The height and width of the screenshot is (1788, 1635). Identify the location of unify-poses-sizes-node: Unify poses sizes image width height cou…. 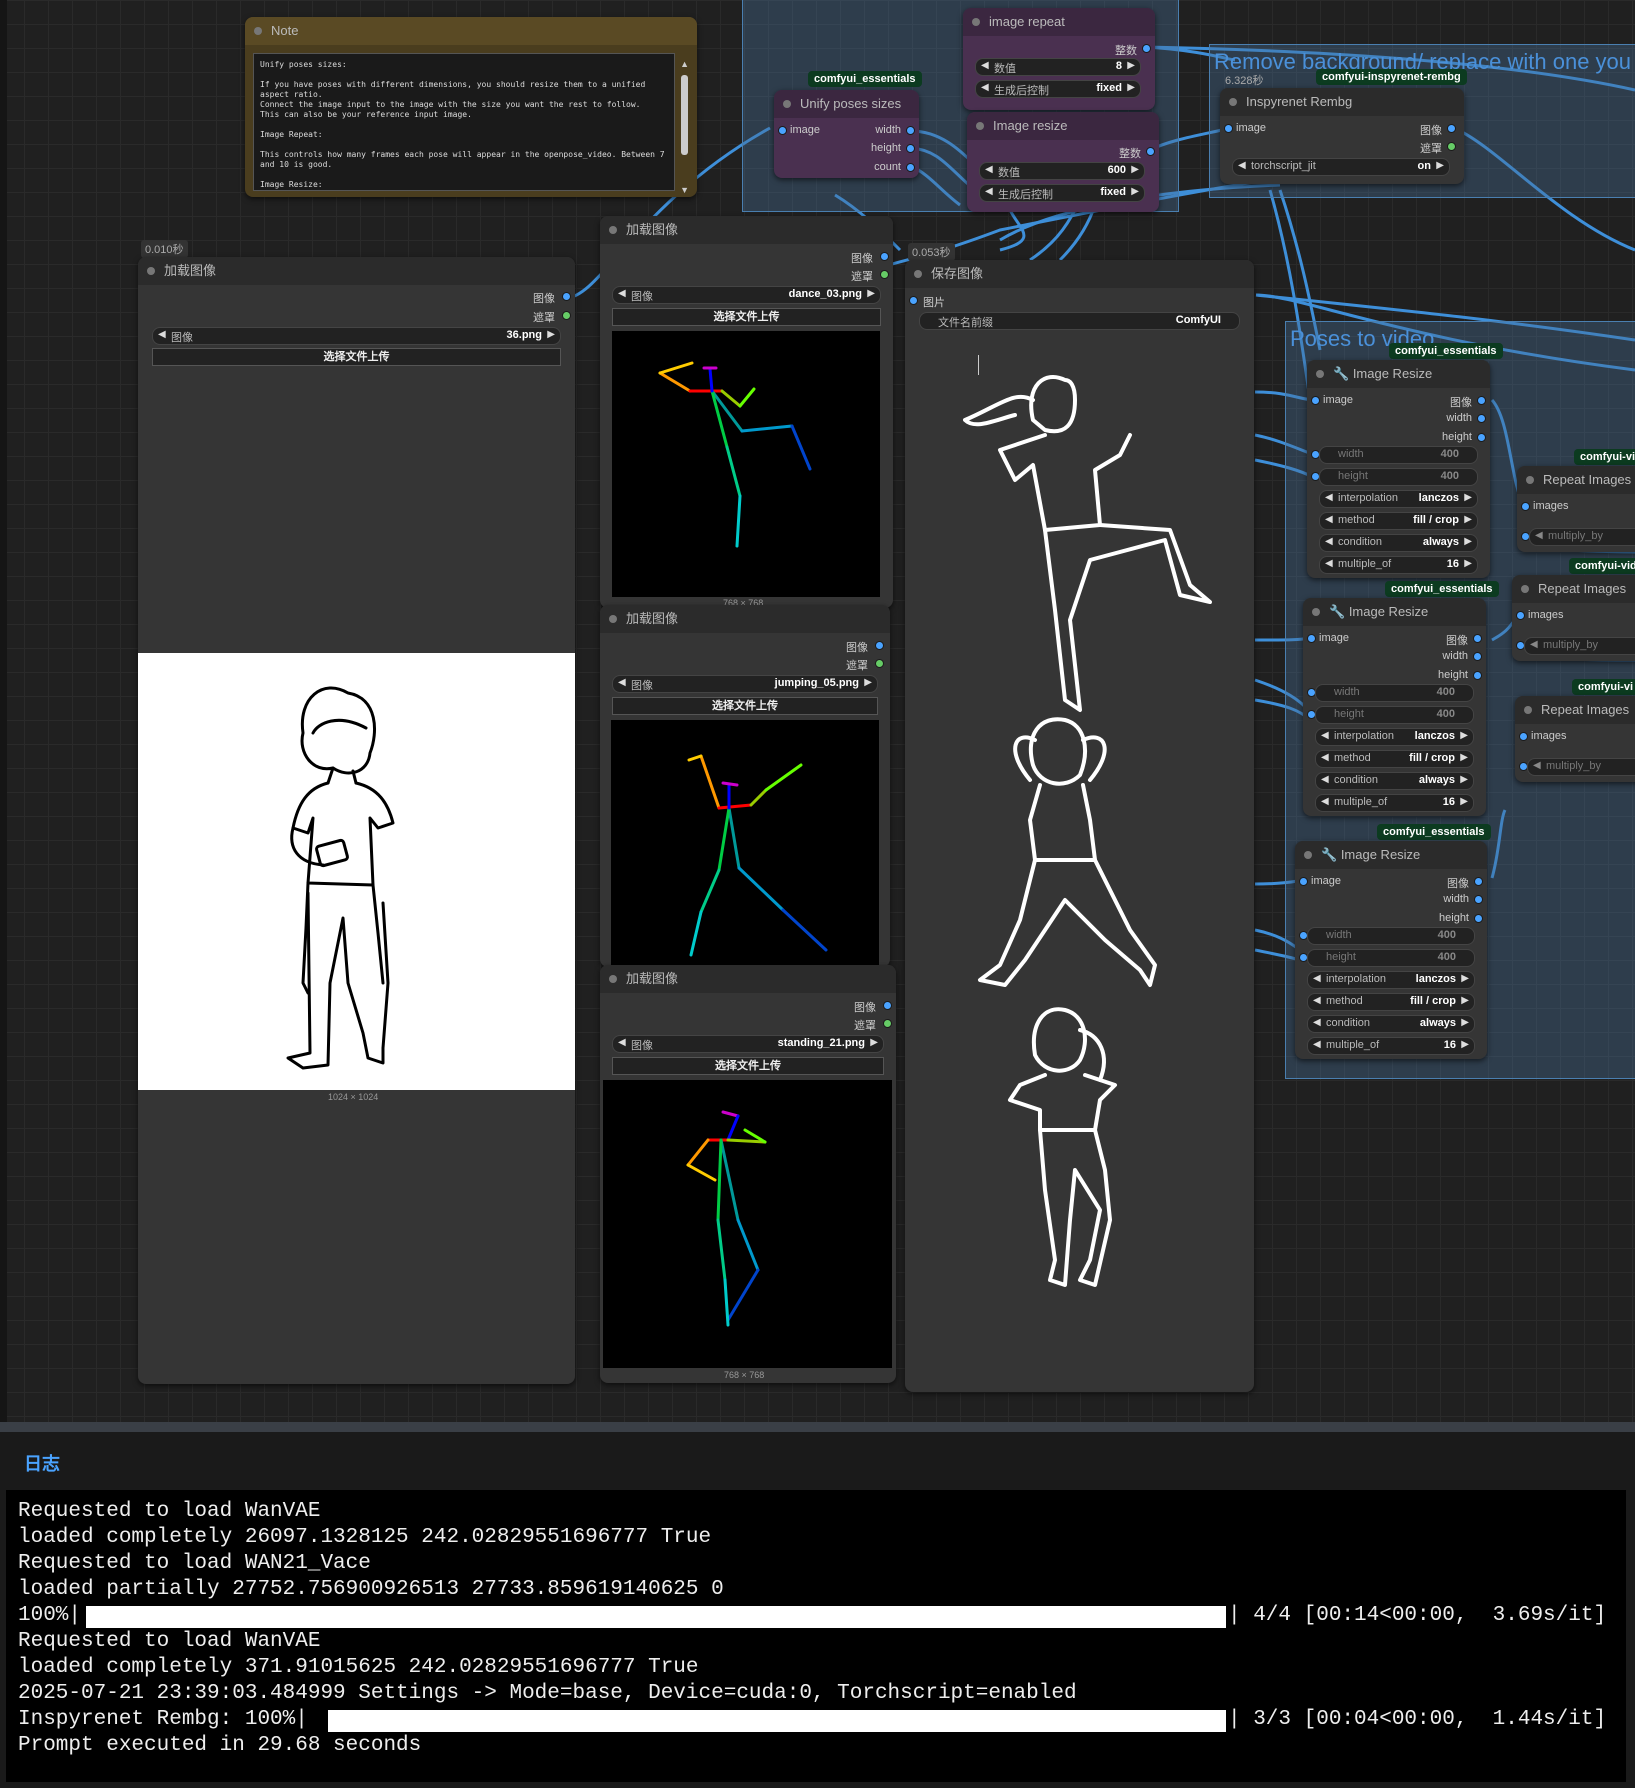
(846, 134).